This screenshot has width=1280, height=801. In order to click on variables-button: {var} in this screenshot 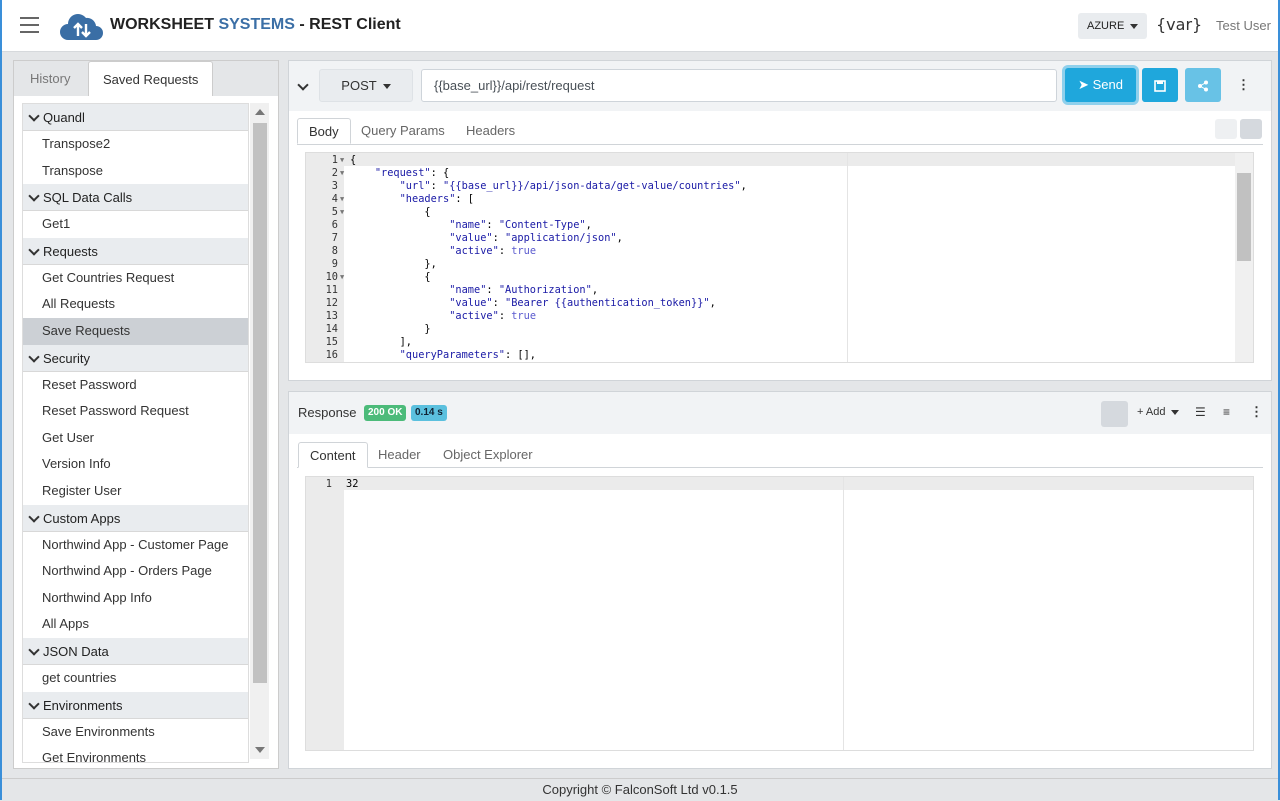, I will do `click(1179, 24)`.